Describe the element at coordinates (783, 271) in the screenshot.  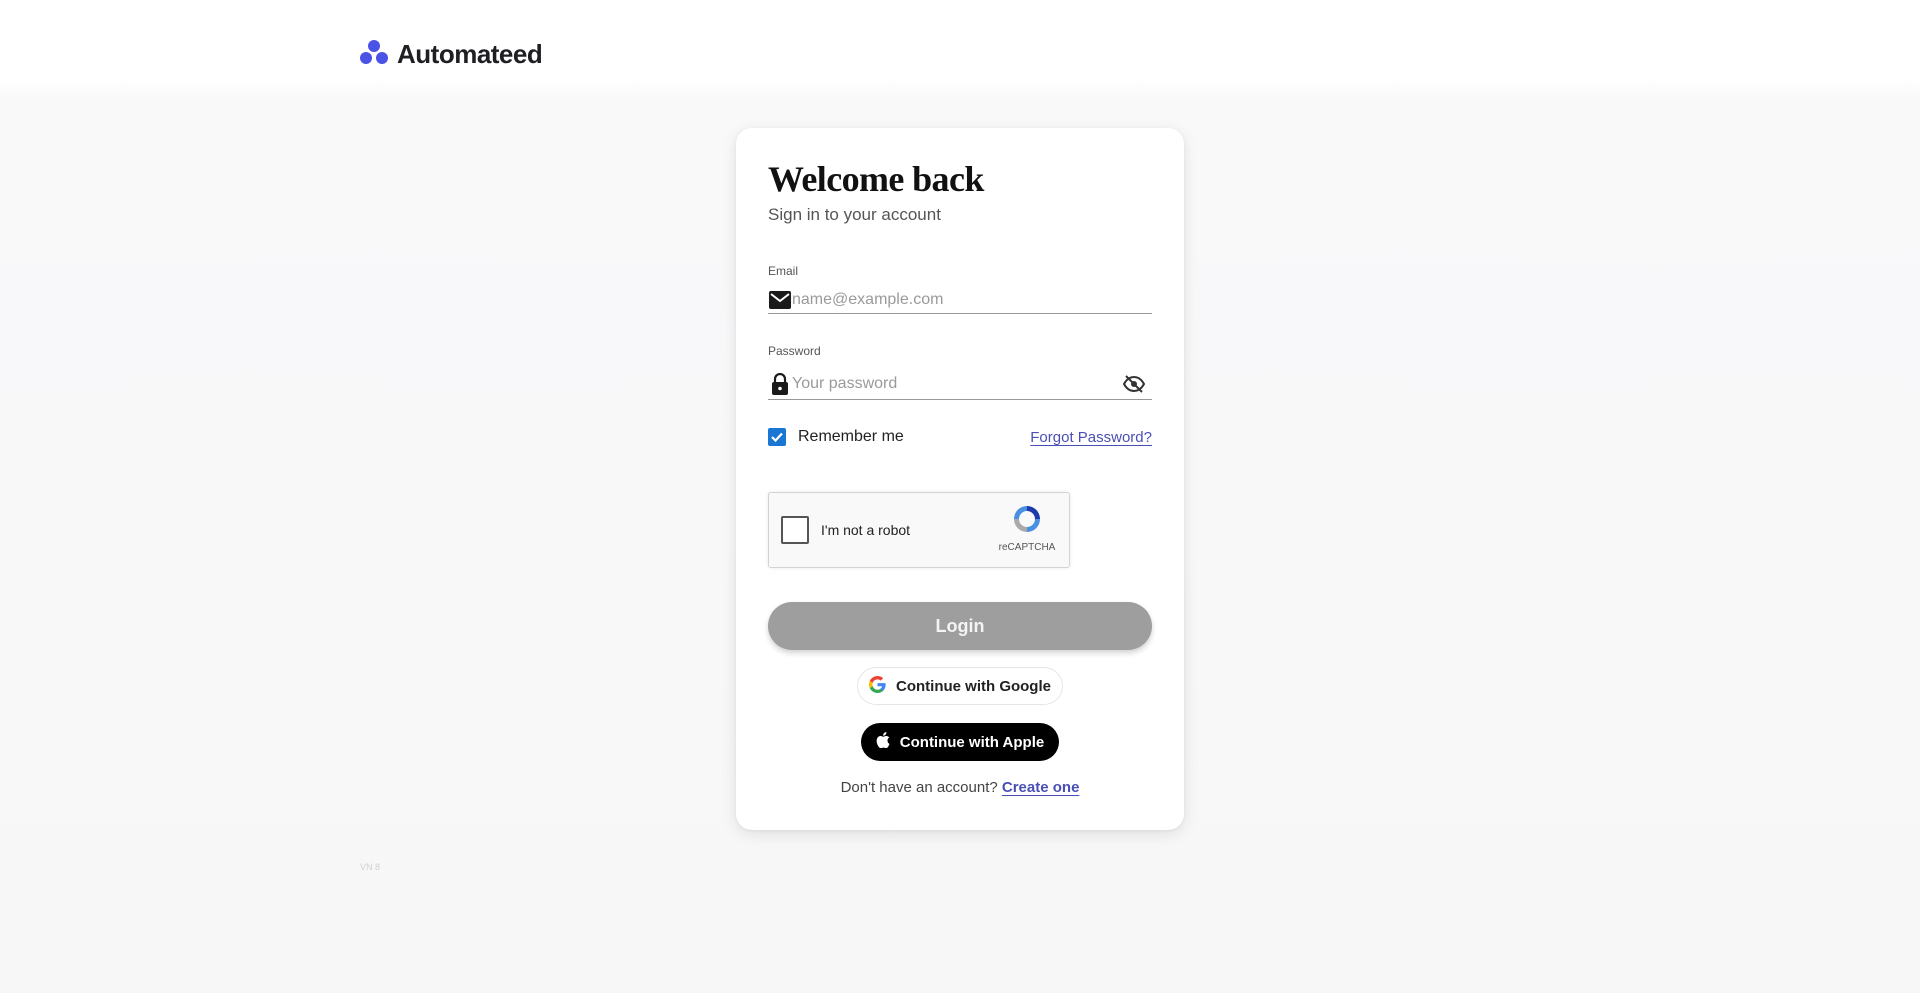
I see `email-label: Email` at that location.